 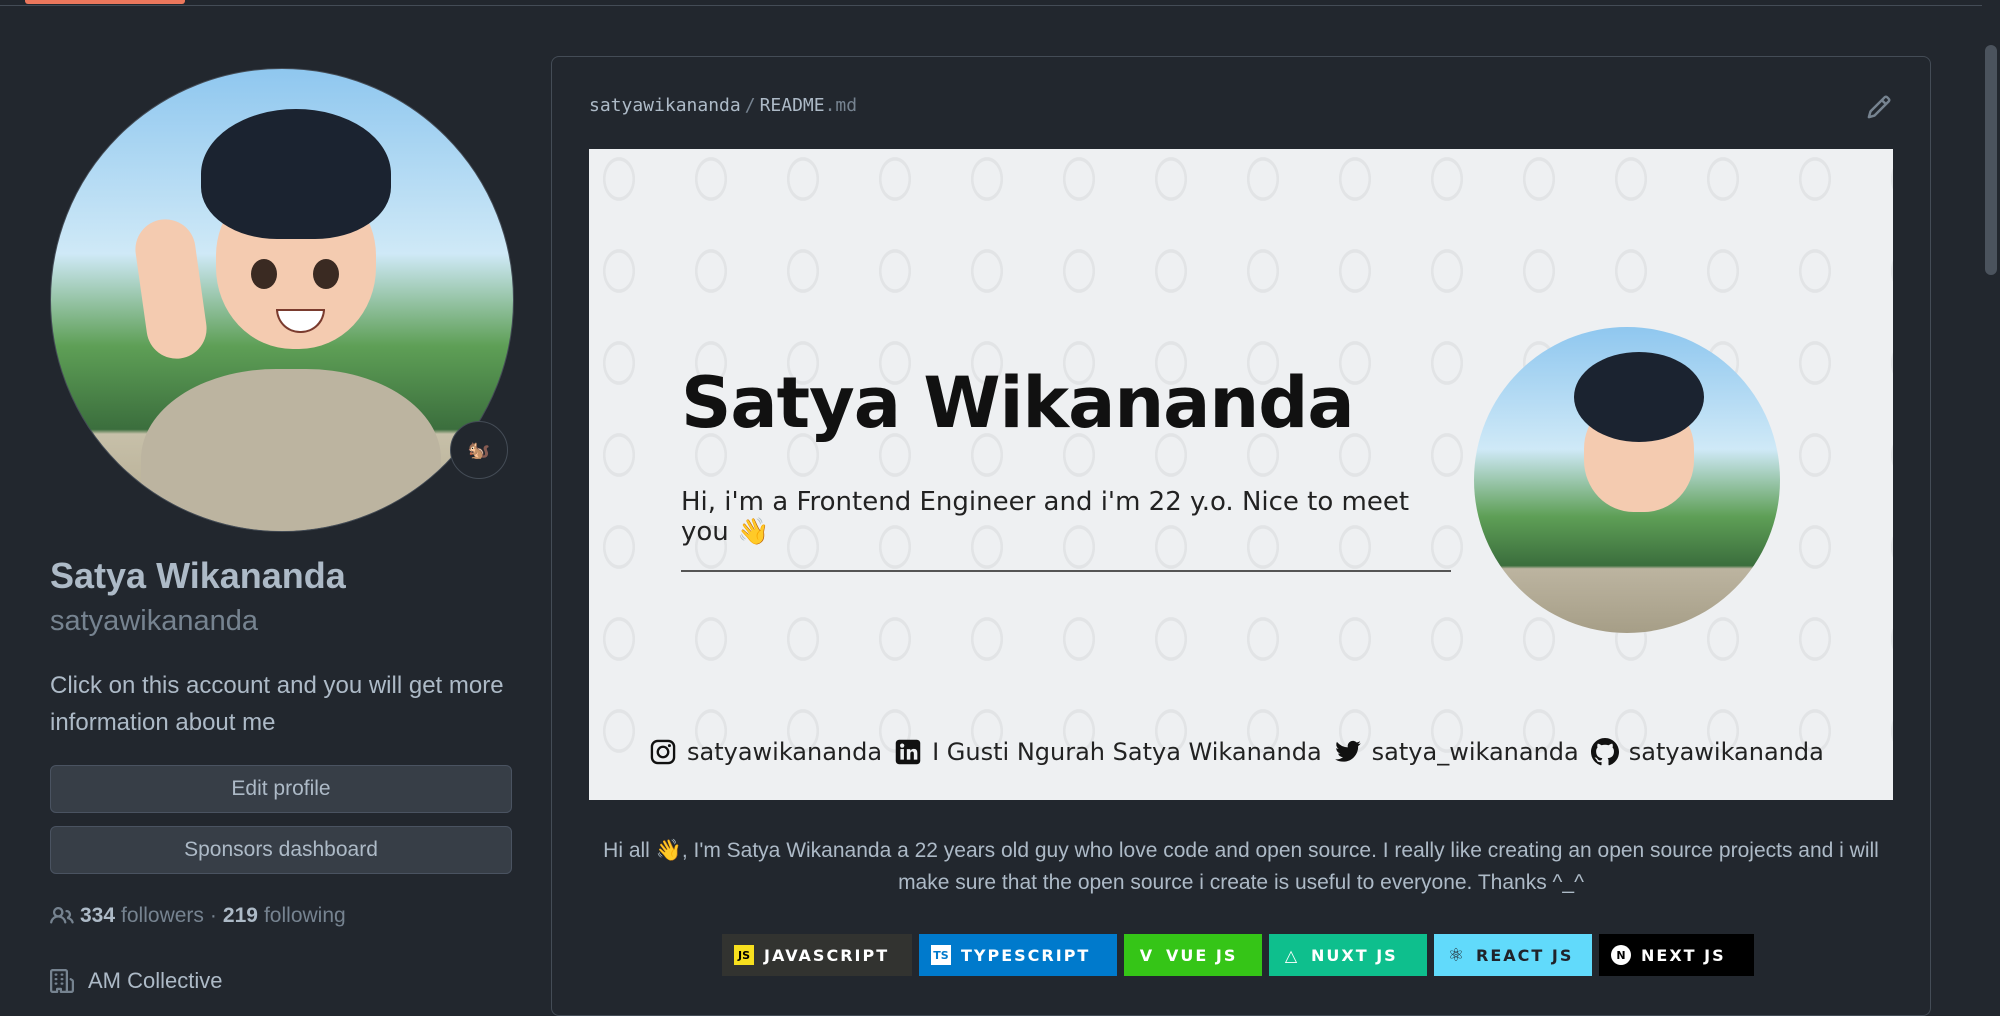 I want to click on next-icon: N, so click(x=1621, y=955).